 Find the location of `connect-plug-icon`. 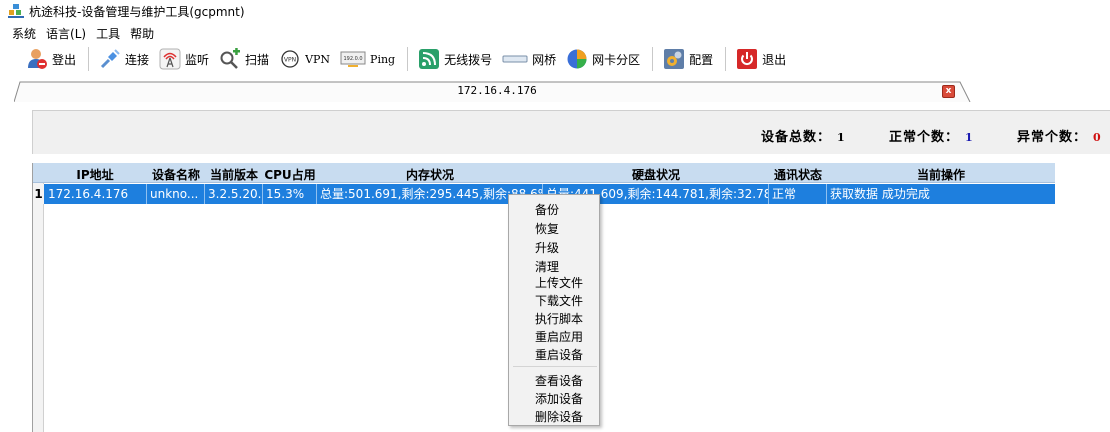

connect-plug-icon is located at coordinates (110, 59).